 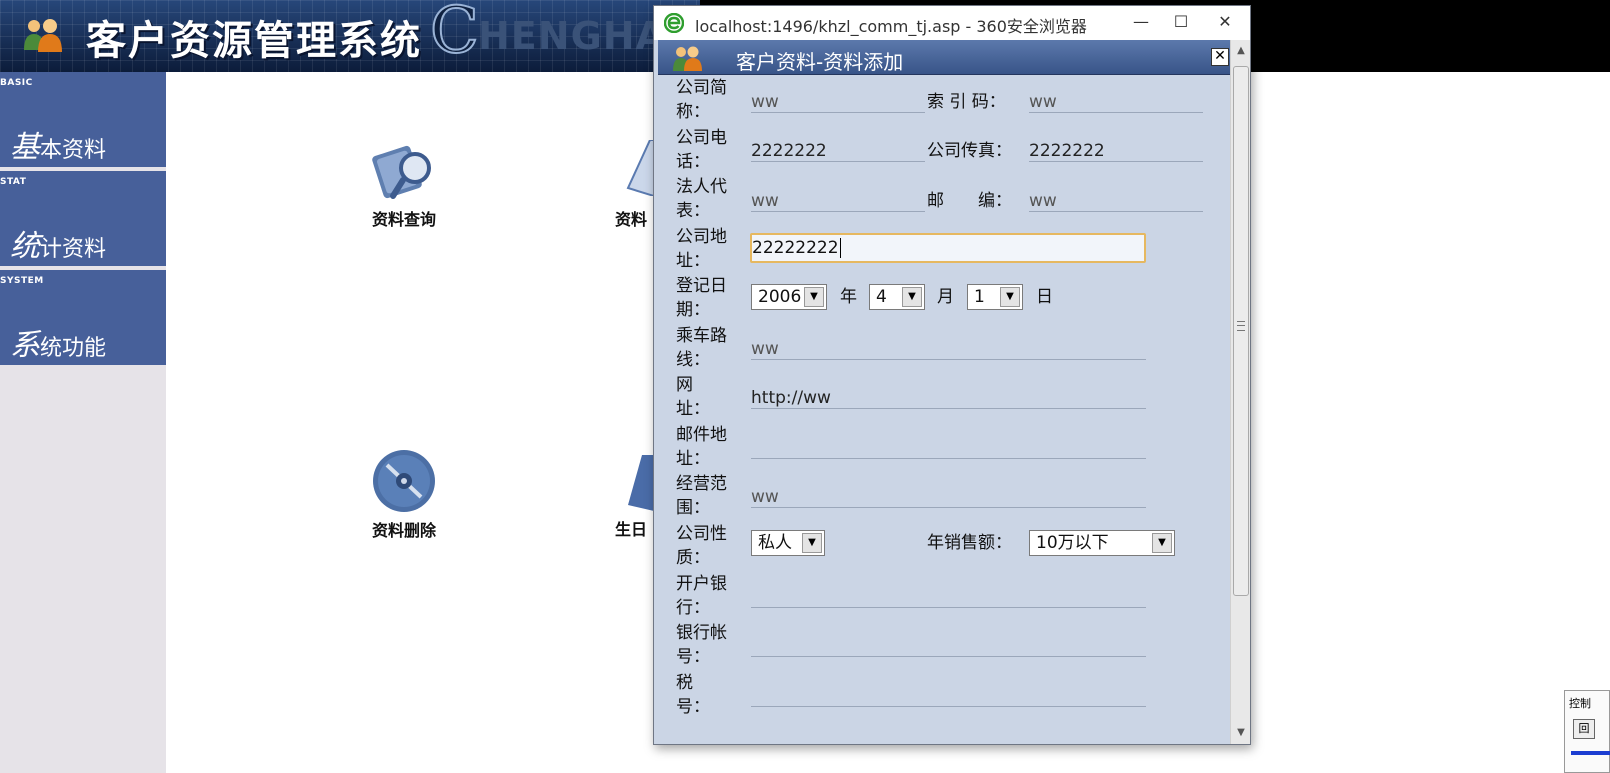 What do you see at coordinates (780, 297) in the screenshot?
I see `year-value: 2006` at bounding box center [780, 297].